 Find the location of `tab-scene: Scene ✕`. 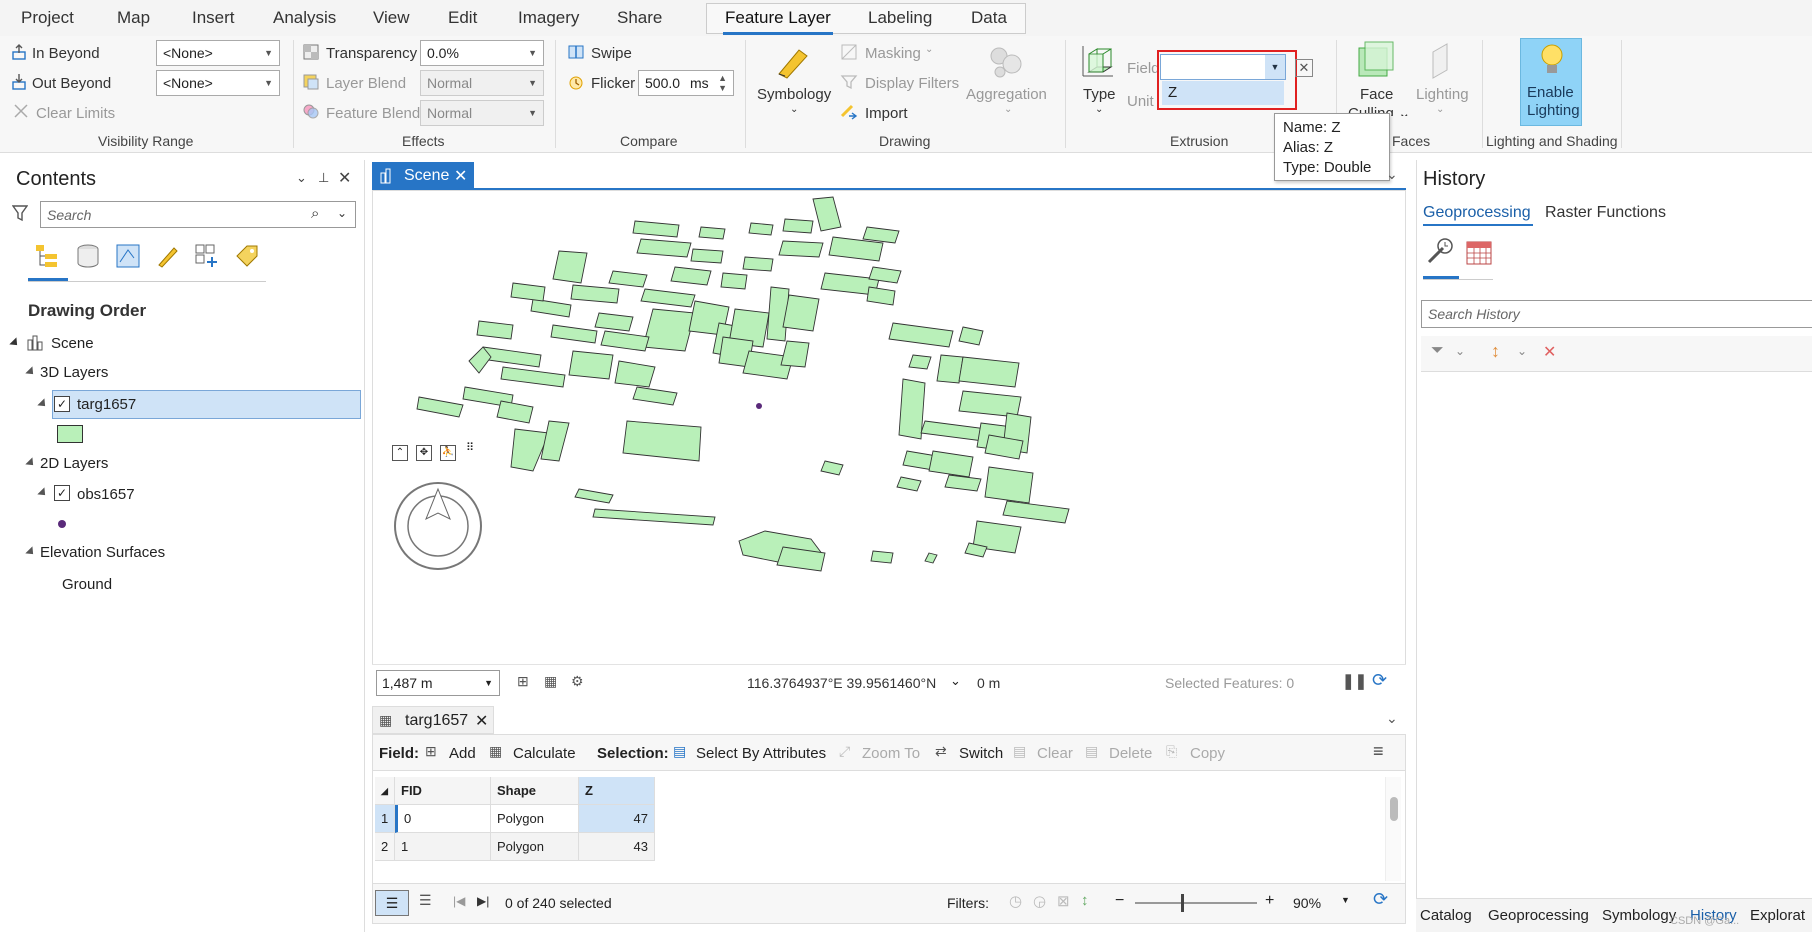

tab-scene: Scene ✕ is located at coordinates (423, 176).